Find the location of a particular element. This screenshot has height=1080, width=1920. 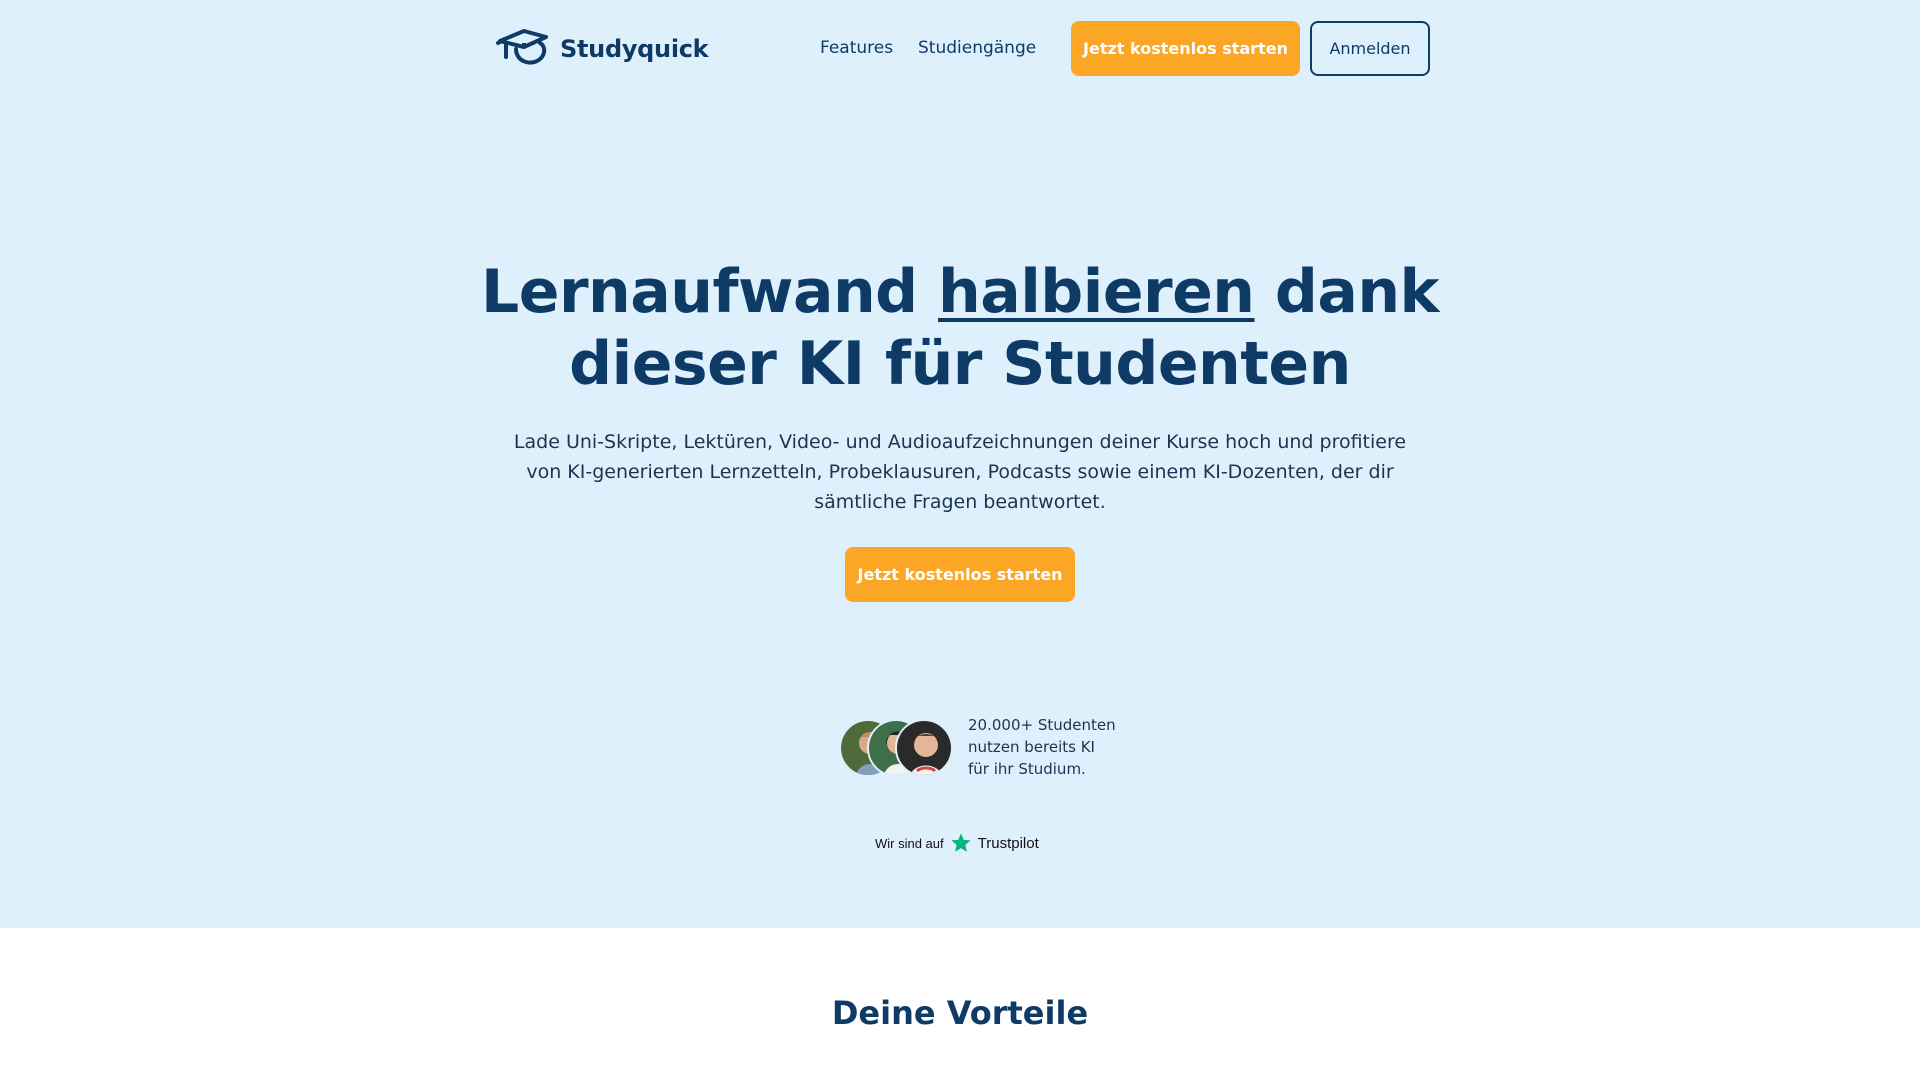

headline-part1: Lernaufwand is located at coordinates (710, 292).